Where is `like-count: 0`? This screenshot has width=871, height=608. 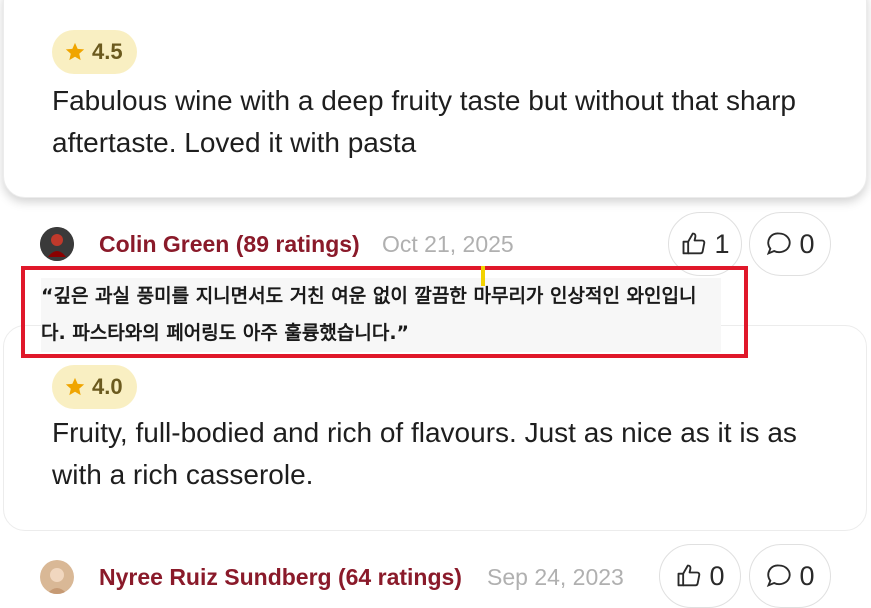
like-count: 0 is located at coordinates (717, 575).